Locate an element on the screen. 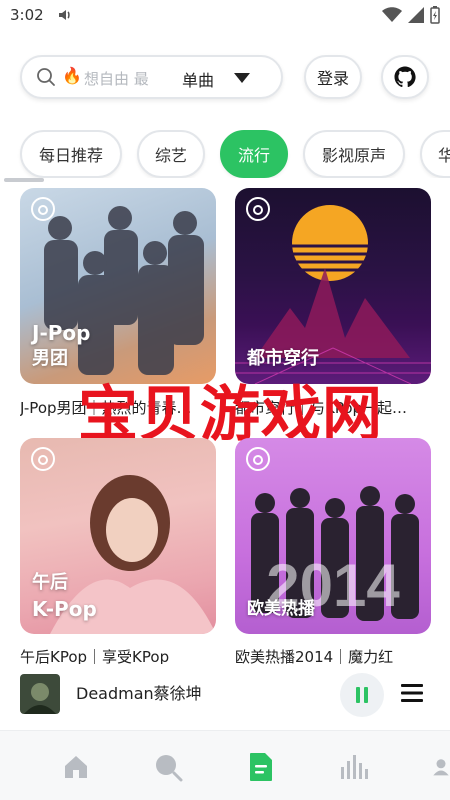 The height and width of the screenshot is (800, 450). github-icon is located at coordinates (405, 77).